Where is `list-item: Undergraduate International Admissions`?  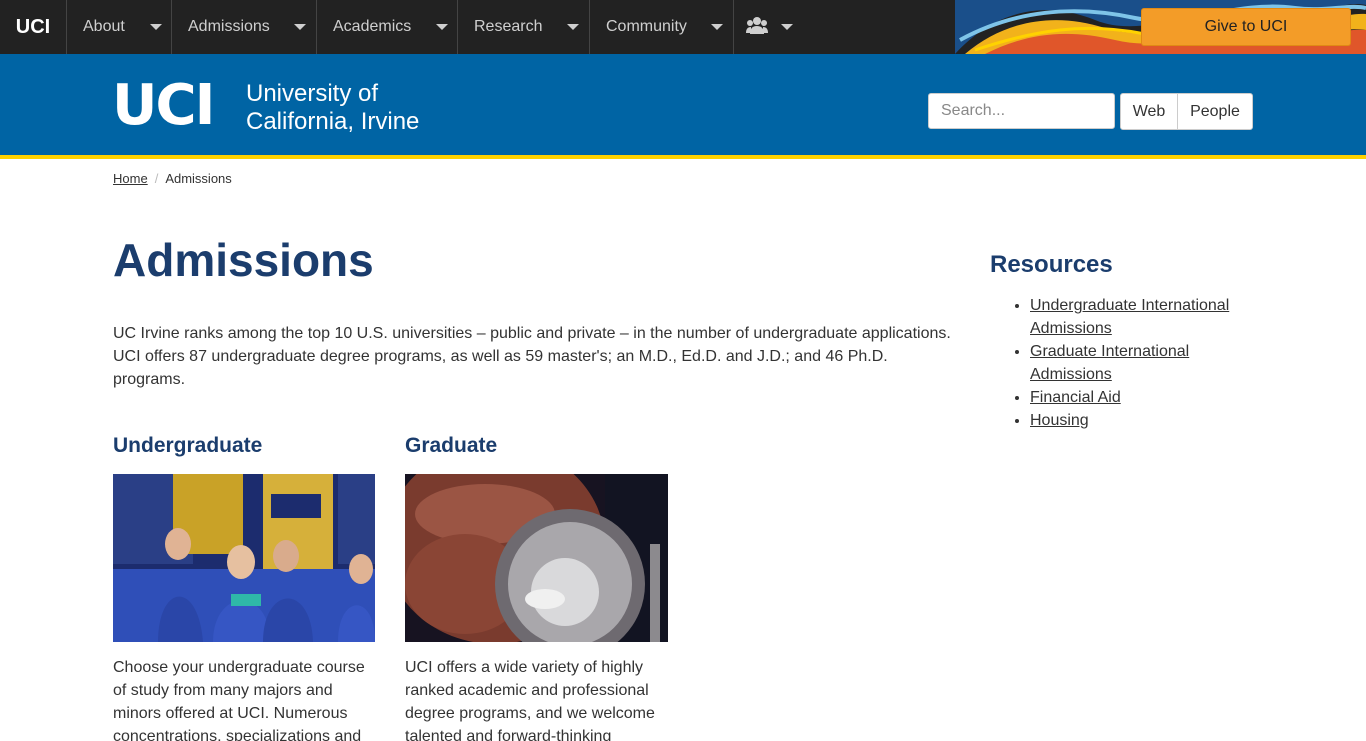
list-item: Undergraduate International Admissions is located at coordinates (1145, 317).